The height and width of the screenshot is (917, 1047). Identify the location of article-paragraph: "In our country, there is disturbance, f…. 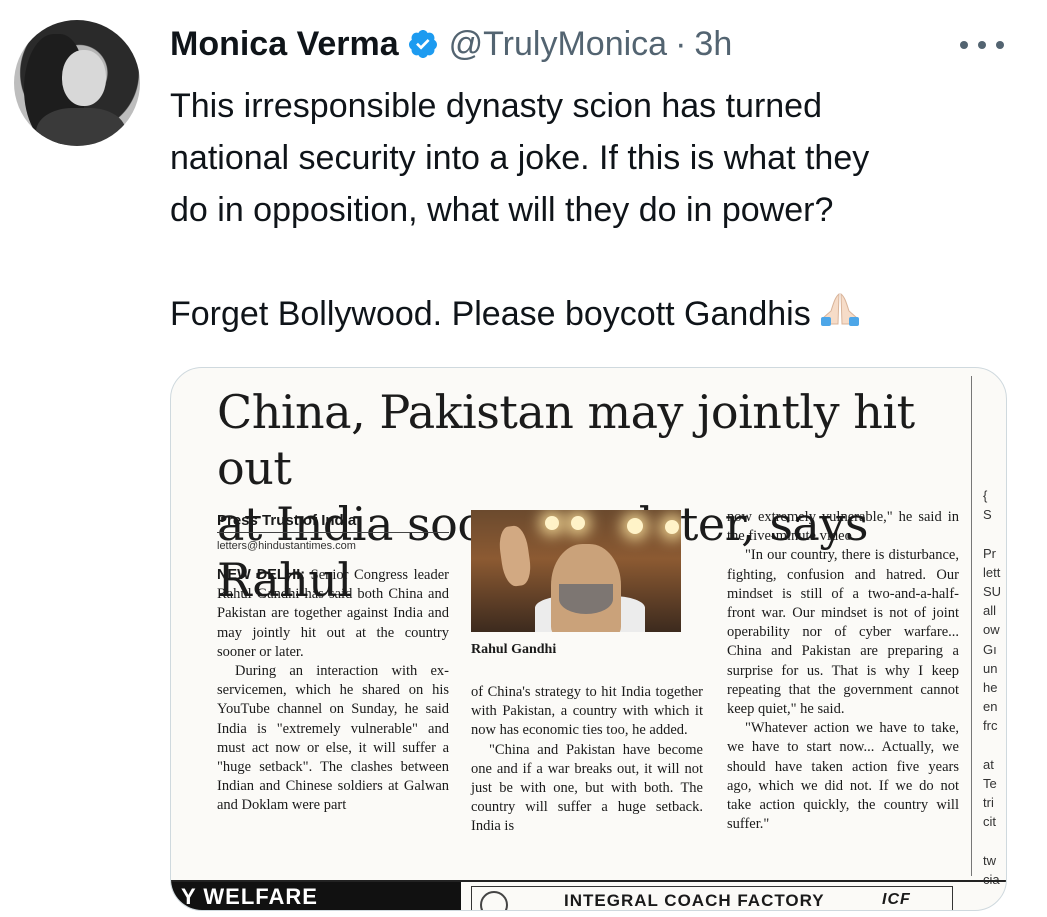
(843, 632).